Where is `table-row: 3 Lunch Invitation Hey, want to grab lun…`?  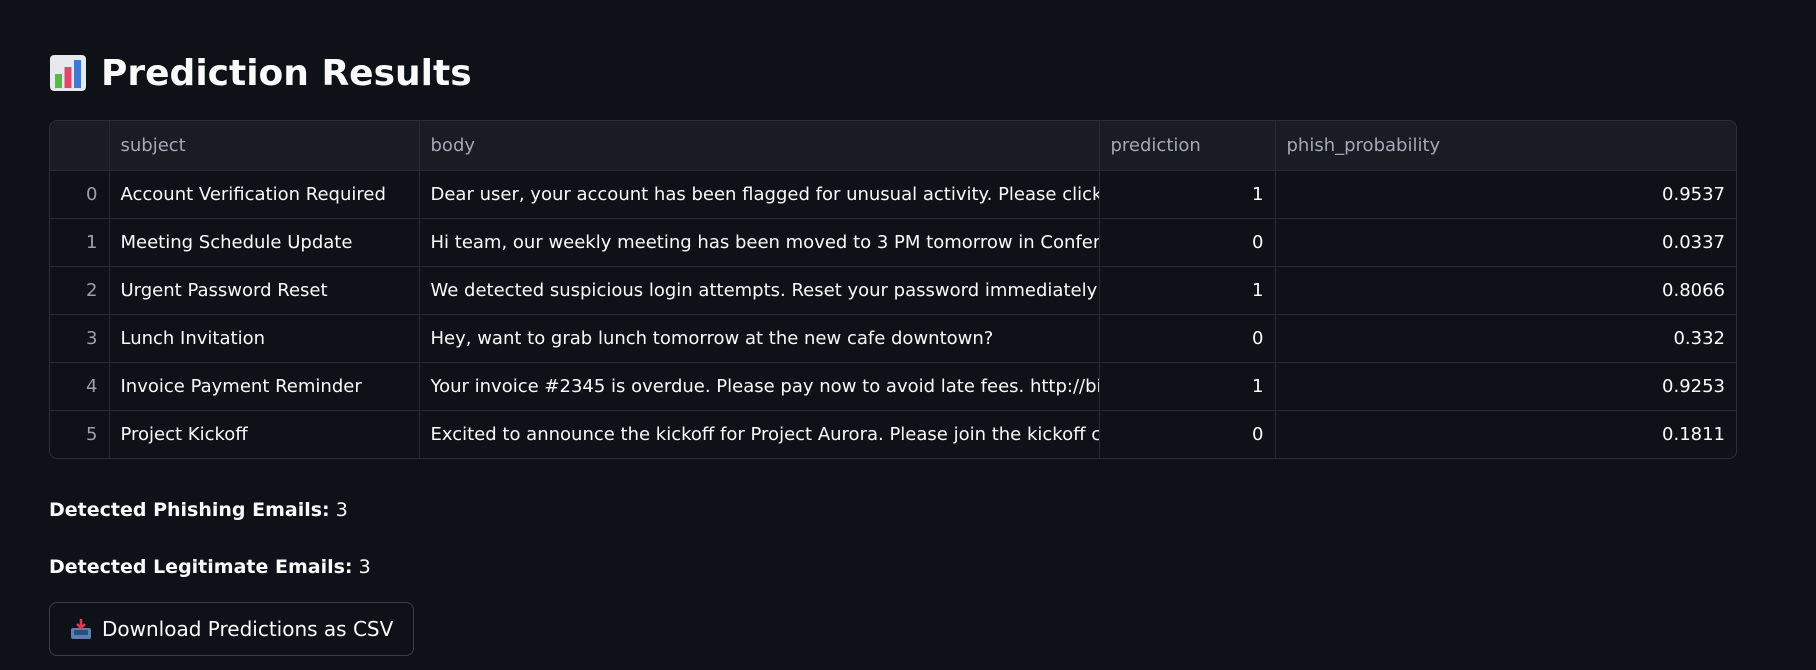
table-row: 3 Lunch Invitation Hey, want to grab lun… is located at coordinates (893, 338).